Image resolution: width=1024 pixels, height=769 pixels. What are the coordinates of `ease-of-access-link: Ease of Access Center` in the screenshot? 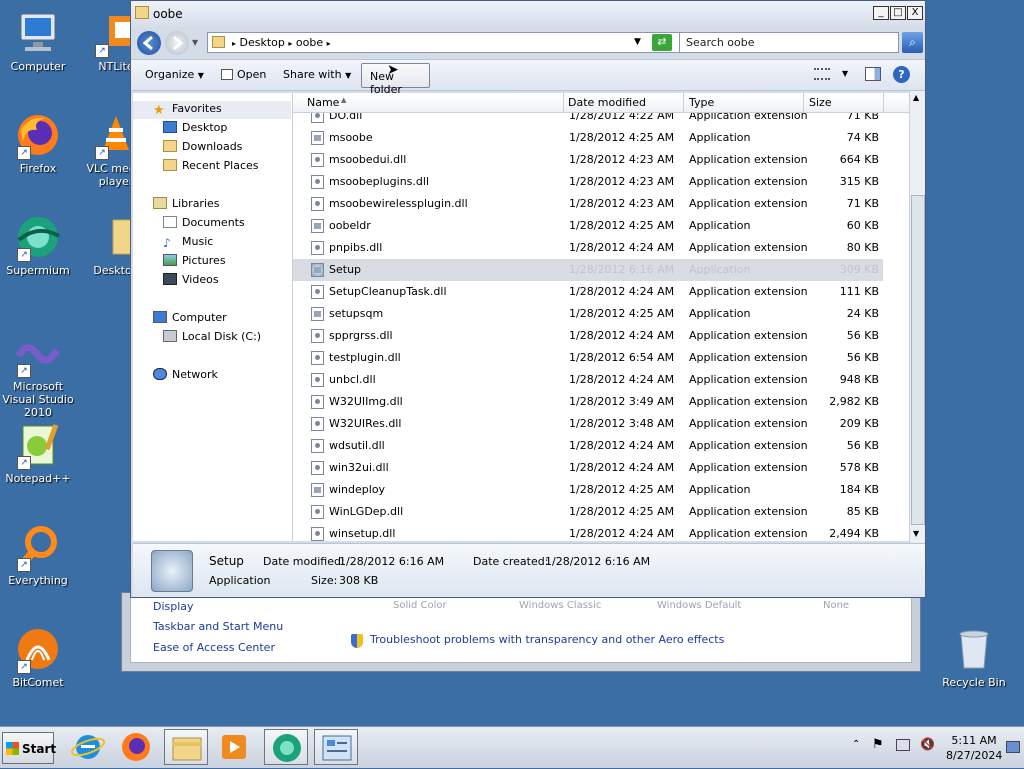 It's located at (214, 647).